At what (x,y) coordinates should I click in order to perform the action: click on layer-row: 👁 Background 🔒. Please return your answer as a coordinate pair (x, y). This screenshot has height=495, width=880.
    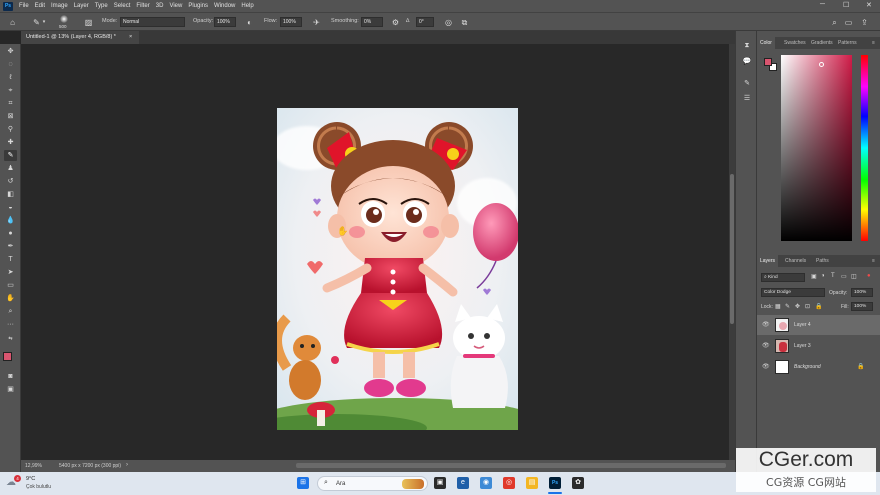
    Looking at the image, I should click on (818, 367).